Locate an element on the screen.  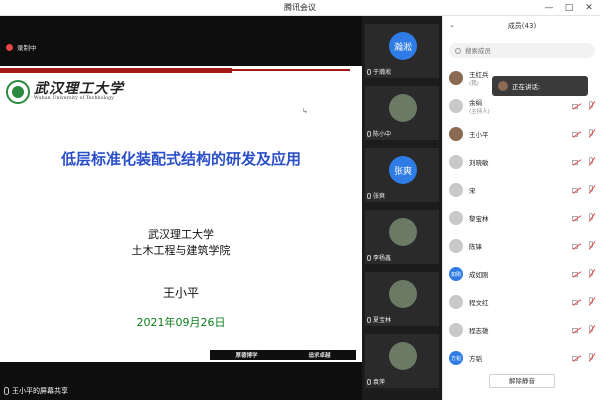
member-row: 程文红 is located at coordinates (522, 302).